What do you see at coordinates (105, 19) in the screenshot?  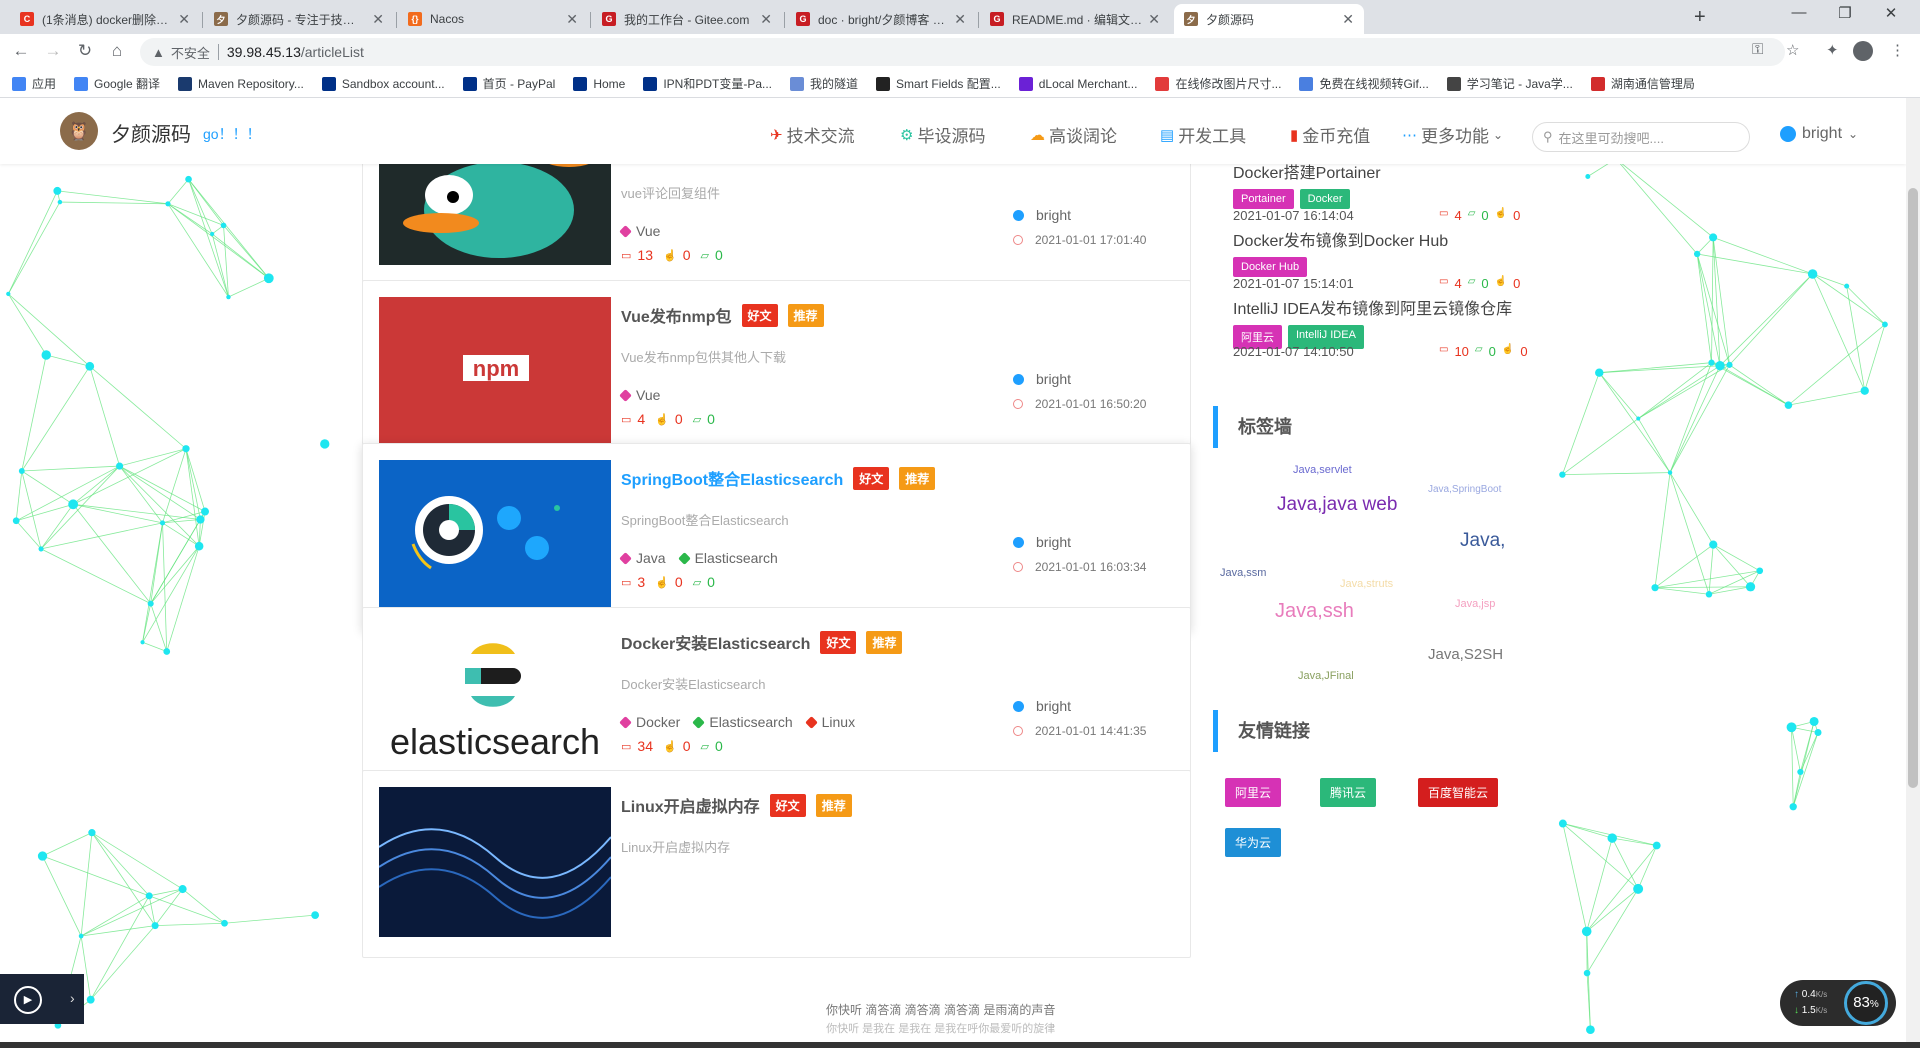 I see `browser-tab: C (1条消息) docker删除所有镜像_ ✕` at bounding box center [105, 19].